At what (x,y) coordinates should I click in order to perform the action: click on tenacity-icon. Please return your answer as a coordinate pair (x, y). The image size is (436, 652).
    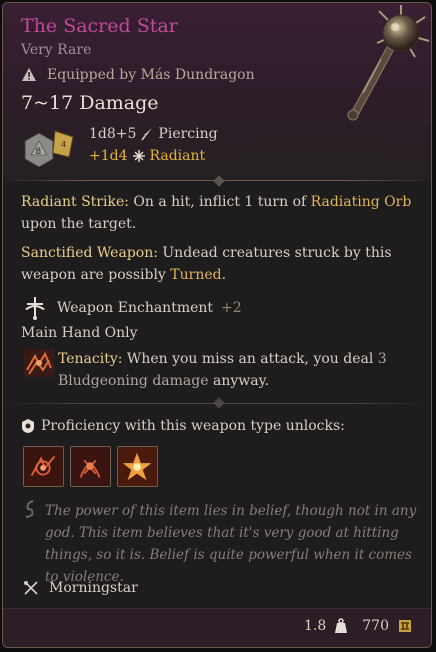
    Looking at the image, I should click on (39, 363).